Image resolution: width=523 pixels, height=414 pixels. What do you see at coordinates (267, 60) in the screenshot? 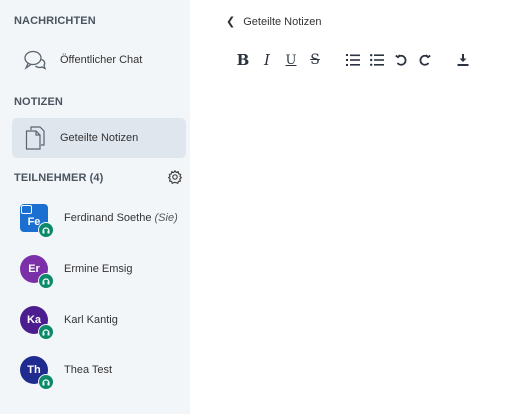
I see `italic-button: I` at bounding box center [267, 60].